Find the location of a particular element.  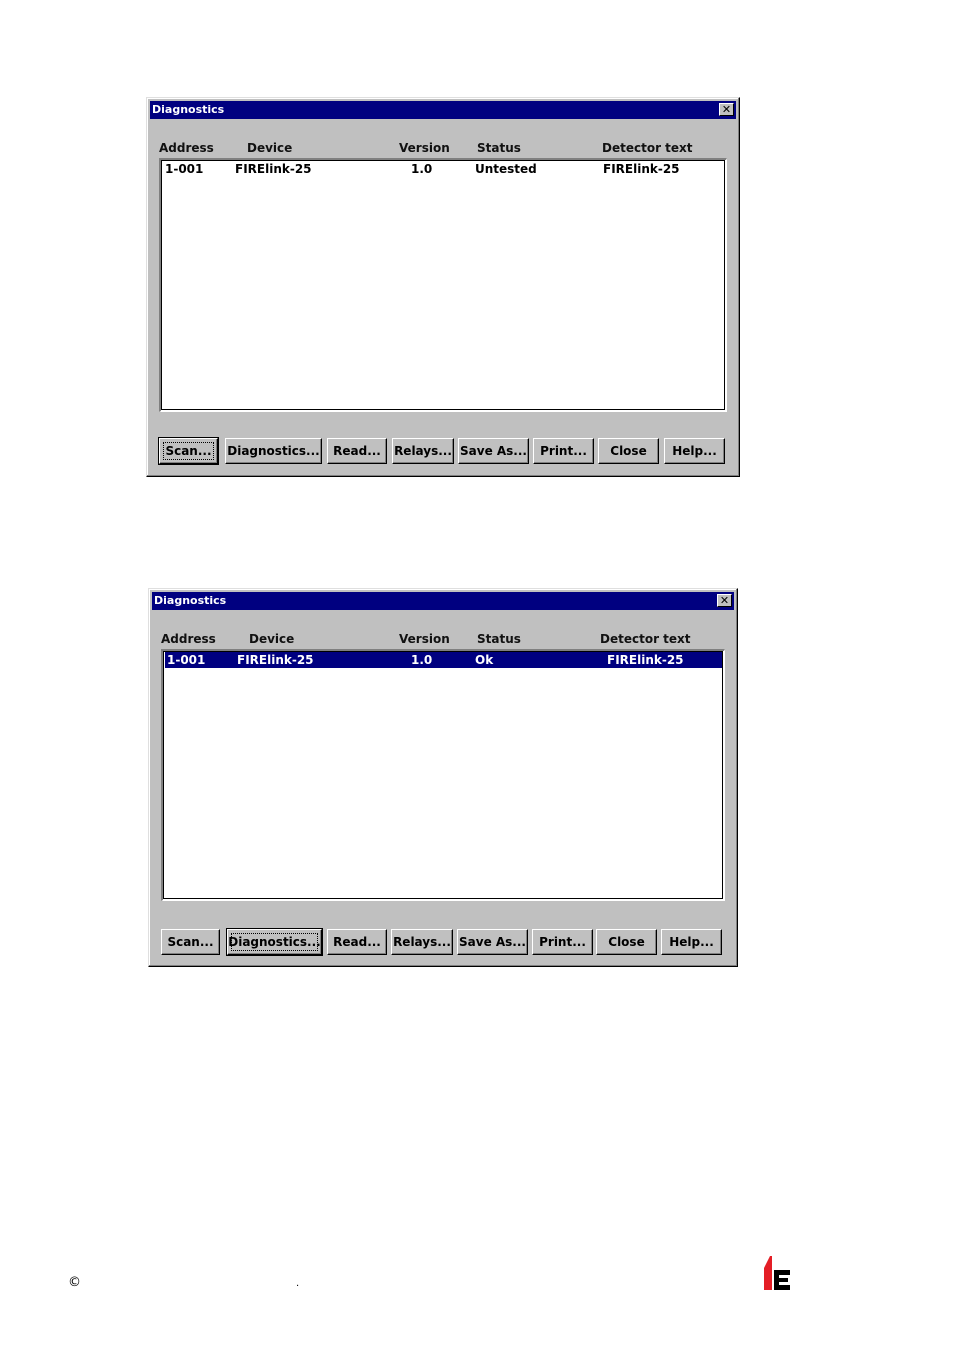

brand-logo-icon is located at coordinates (777, 1273).